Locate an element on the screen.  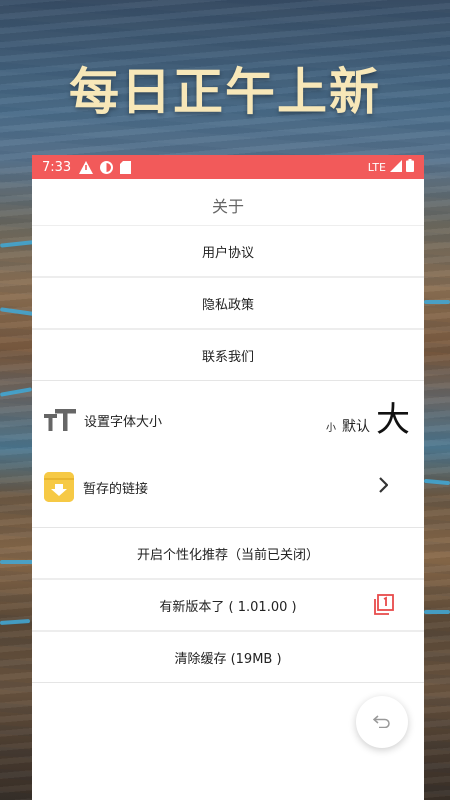
clear-cache-label: 清除缓存 (19MB ) is located at coordinates (228, 659).